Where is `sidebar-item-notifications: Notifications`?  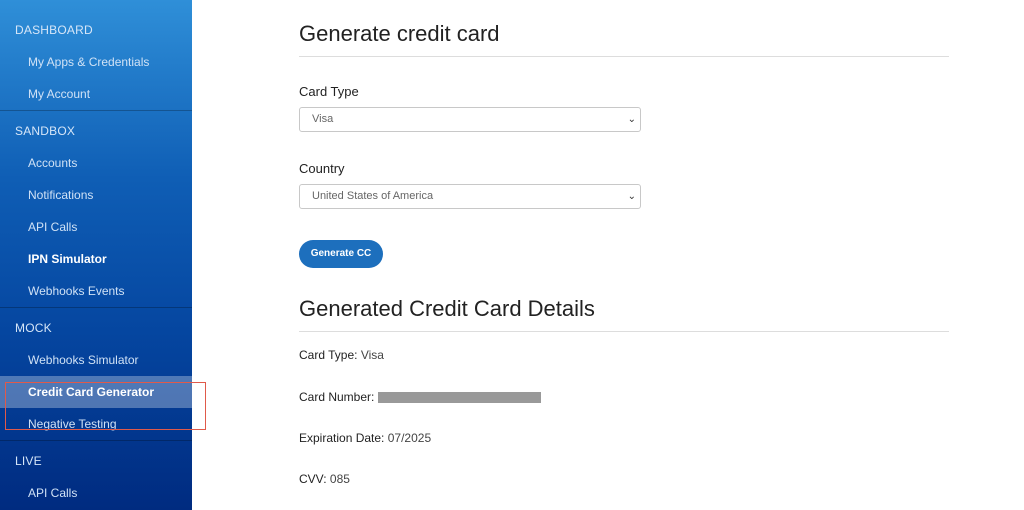 sidebar-item-notifications: Notifications is located at coordinates (96, 195).